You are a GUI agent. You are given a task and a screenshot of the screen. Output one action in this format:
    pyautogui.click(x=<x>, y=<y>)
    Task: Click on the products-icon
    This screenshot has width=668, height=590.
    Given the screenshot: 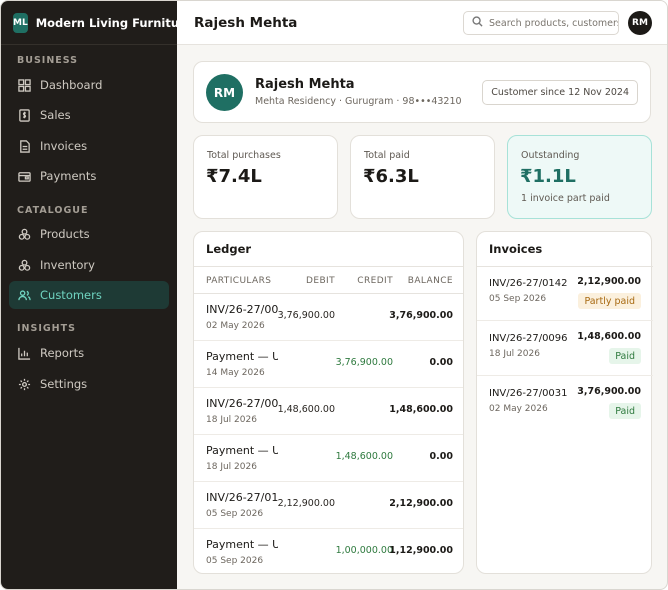 What is the action you would take?
    pyautogui.click(x=24, y=234)
    